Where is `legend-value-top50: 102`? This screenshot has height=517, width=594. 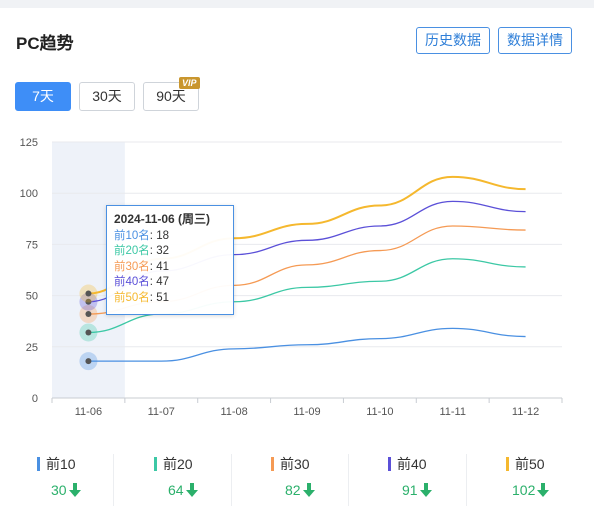 legend-value-top50: 102 is located at coordinates (531, 491).